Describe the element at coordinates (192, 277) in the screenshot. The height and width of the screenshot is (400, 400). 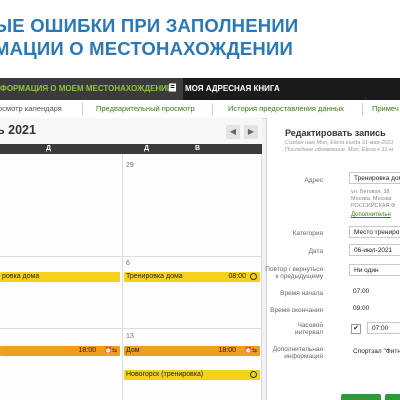
I see `calendar-event: Тренировка дома 08:00` at that location.